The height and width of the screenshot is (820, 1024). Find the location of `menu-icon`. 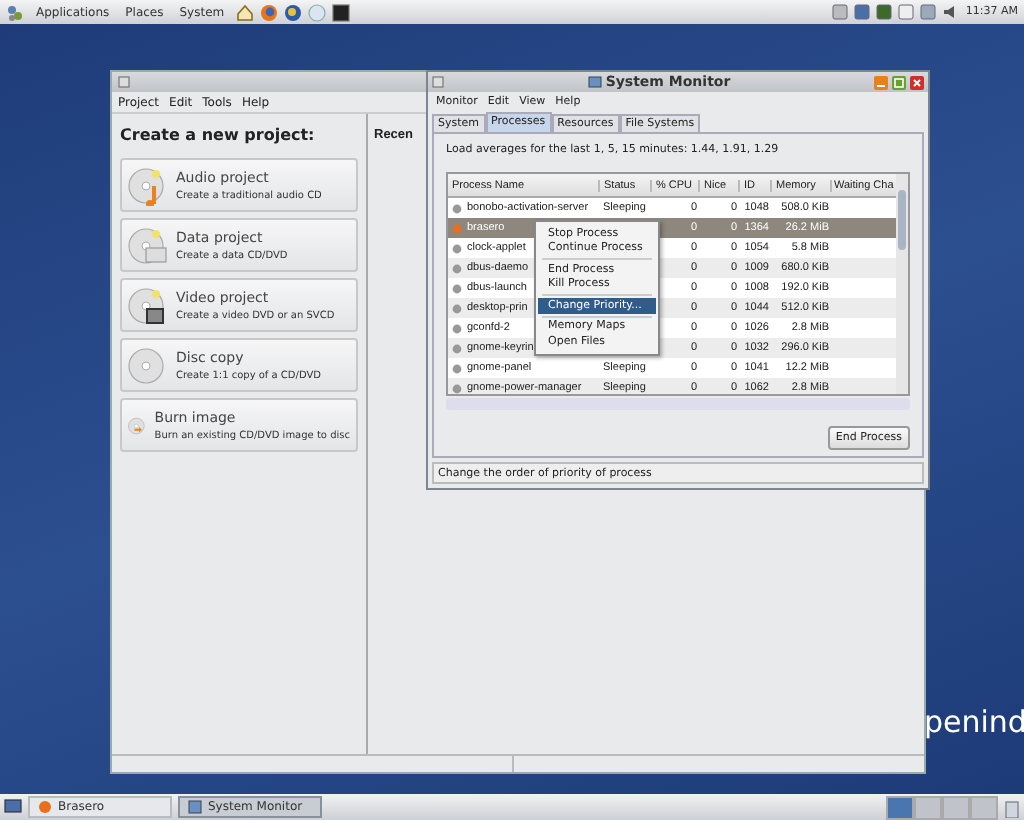

menu-icon is located at coordinates (15, 12).